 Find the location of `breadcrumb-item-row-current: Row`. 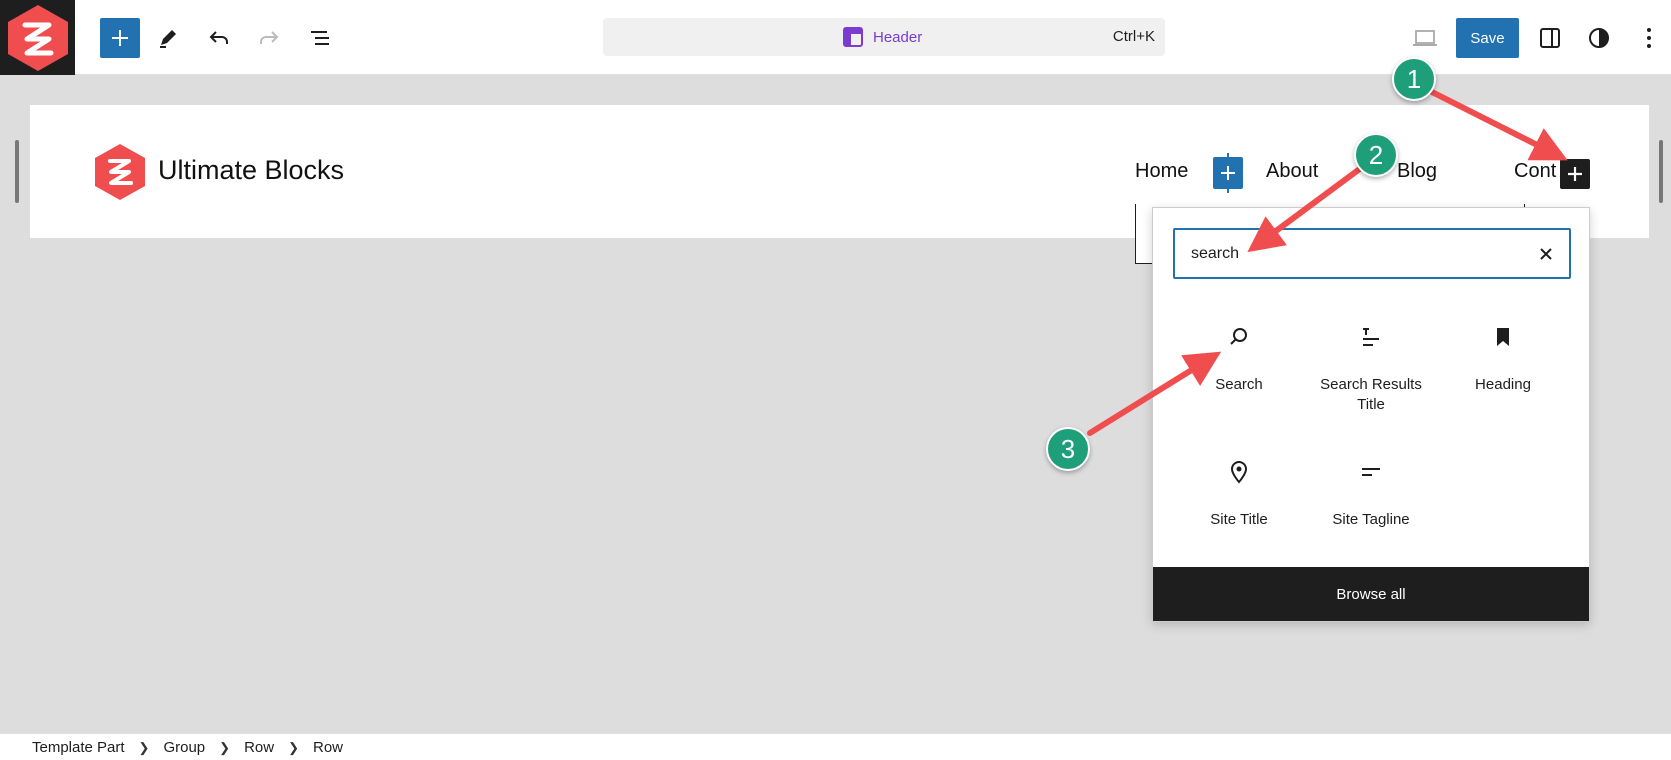

breadcrumb-item-row-current: Row is located at coordinates (327, 747).